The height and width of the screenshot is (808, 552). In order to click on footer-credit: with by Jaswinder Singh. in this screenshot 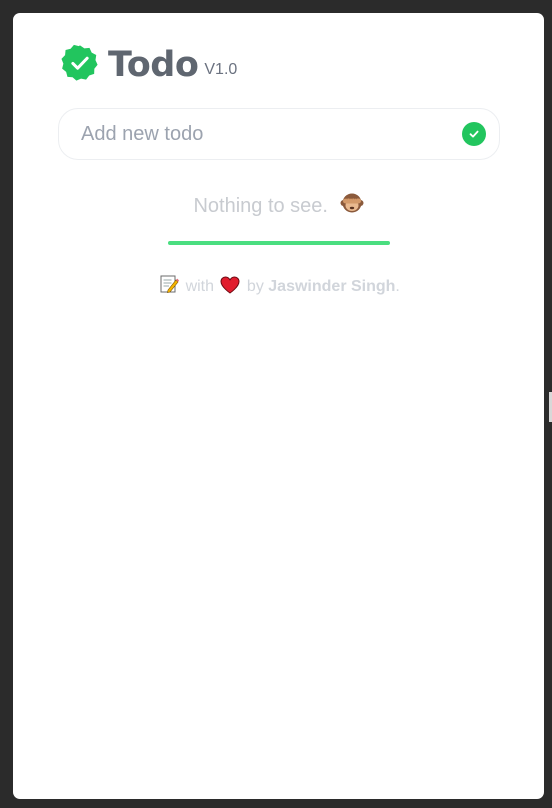, I will do `click(278, 285)`.